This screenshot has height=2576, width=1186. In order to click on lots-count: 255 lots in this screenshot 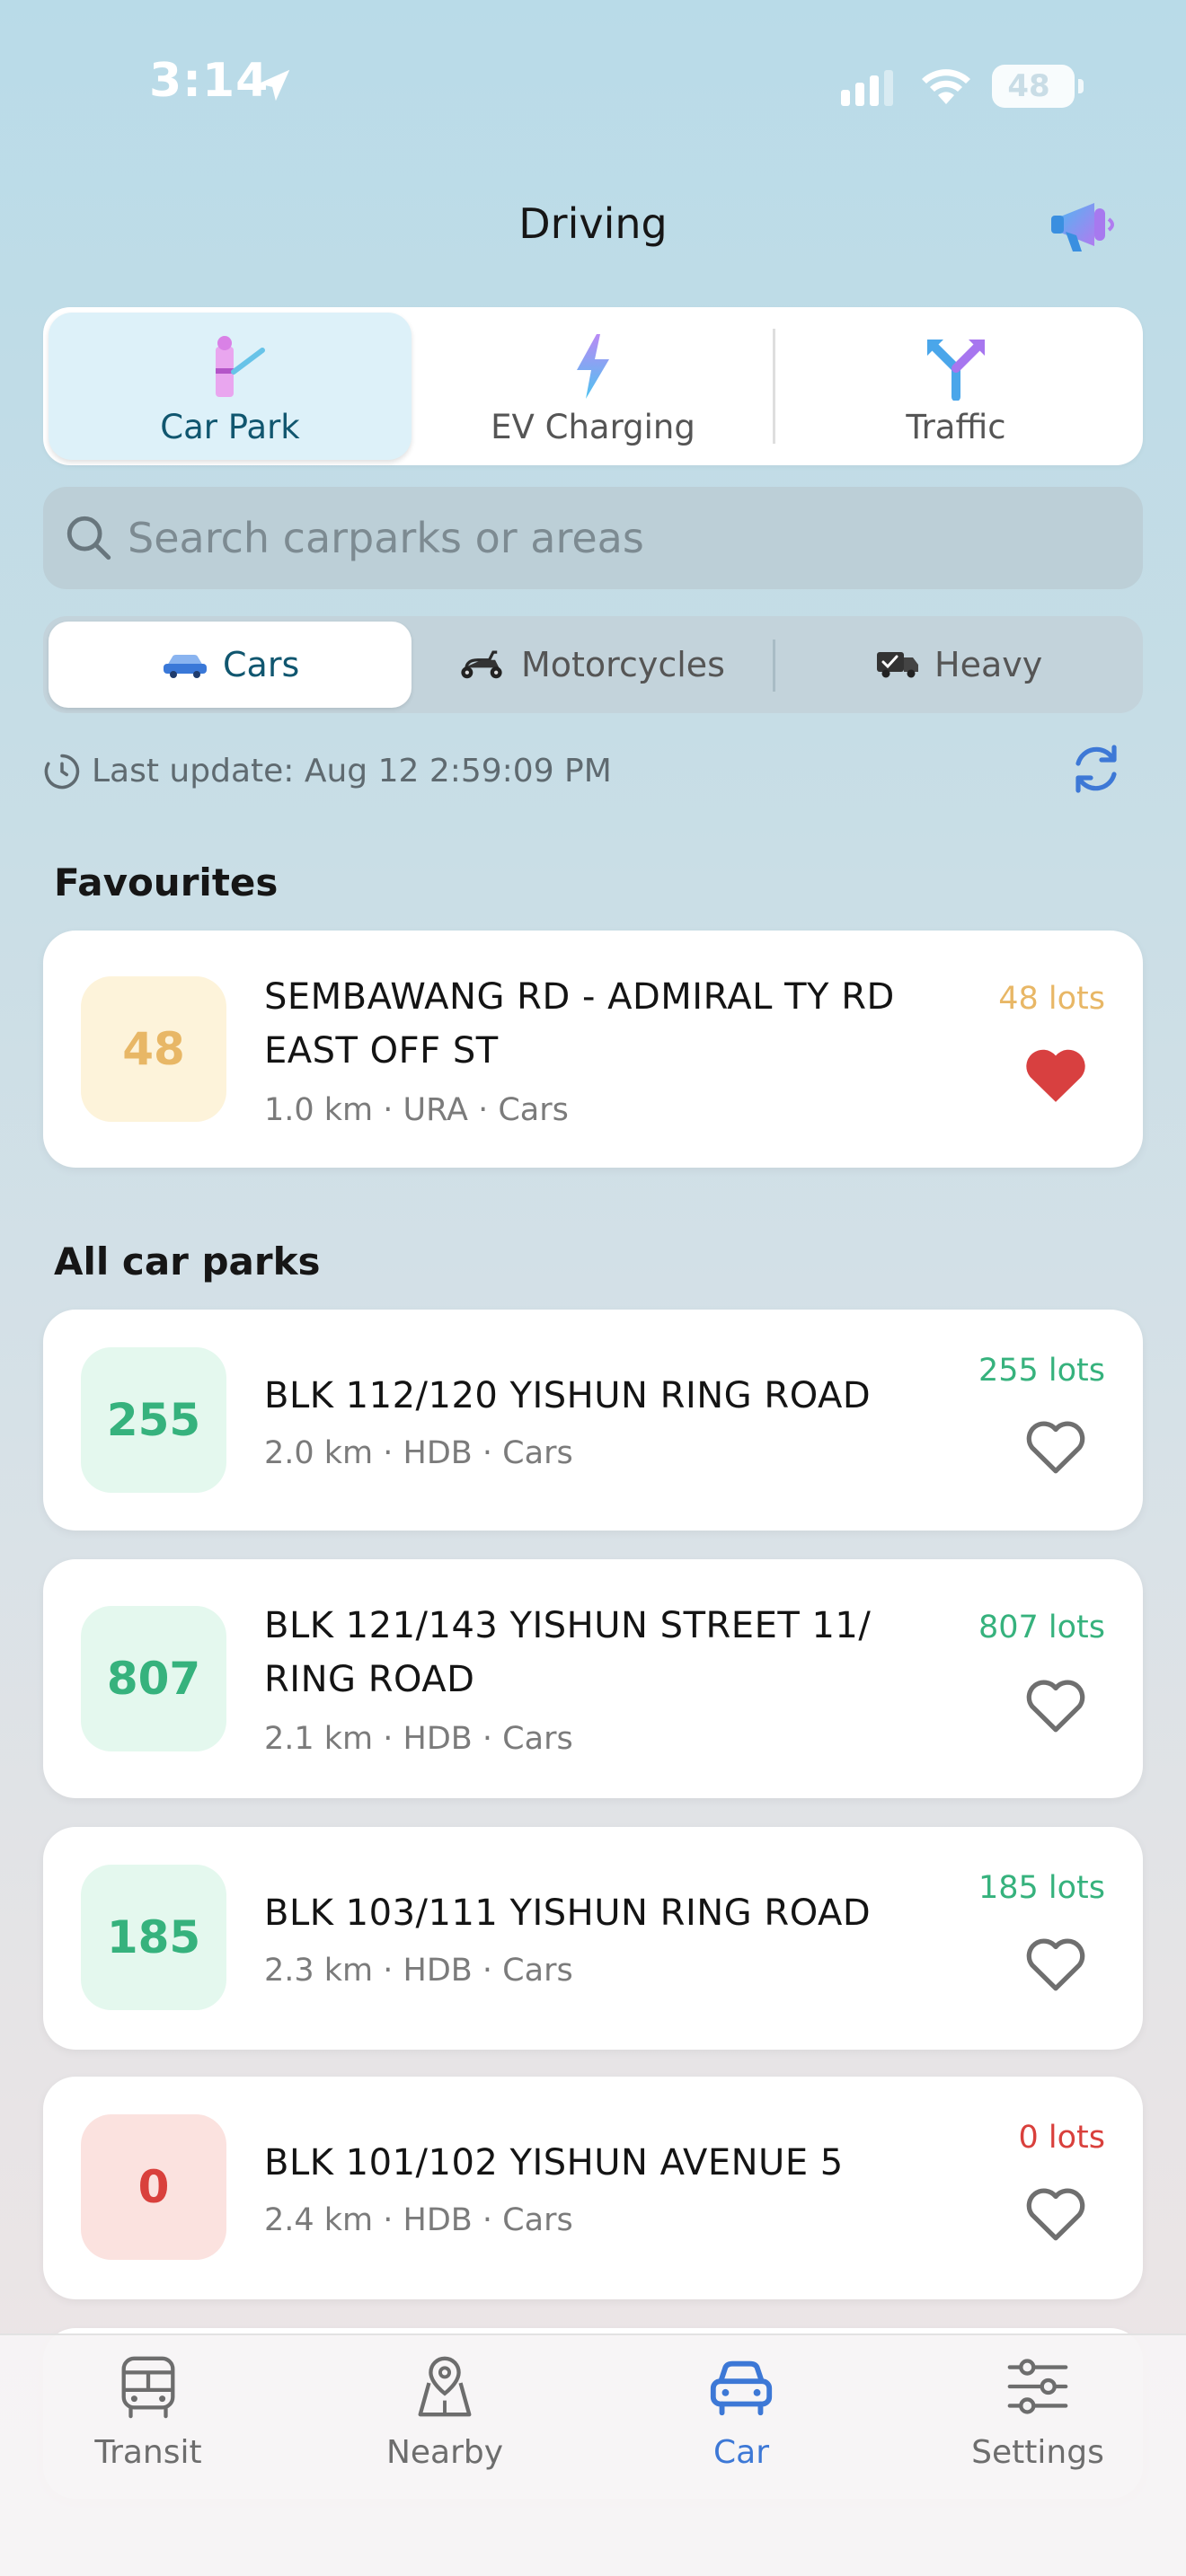, I will do `click(1041, 1371)`.